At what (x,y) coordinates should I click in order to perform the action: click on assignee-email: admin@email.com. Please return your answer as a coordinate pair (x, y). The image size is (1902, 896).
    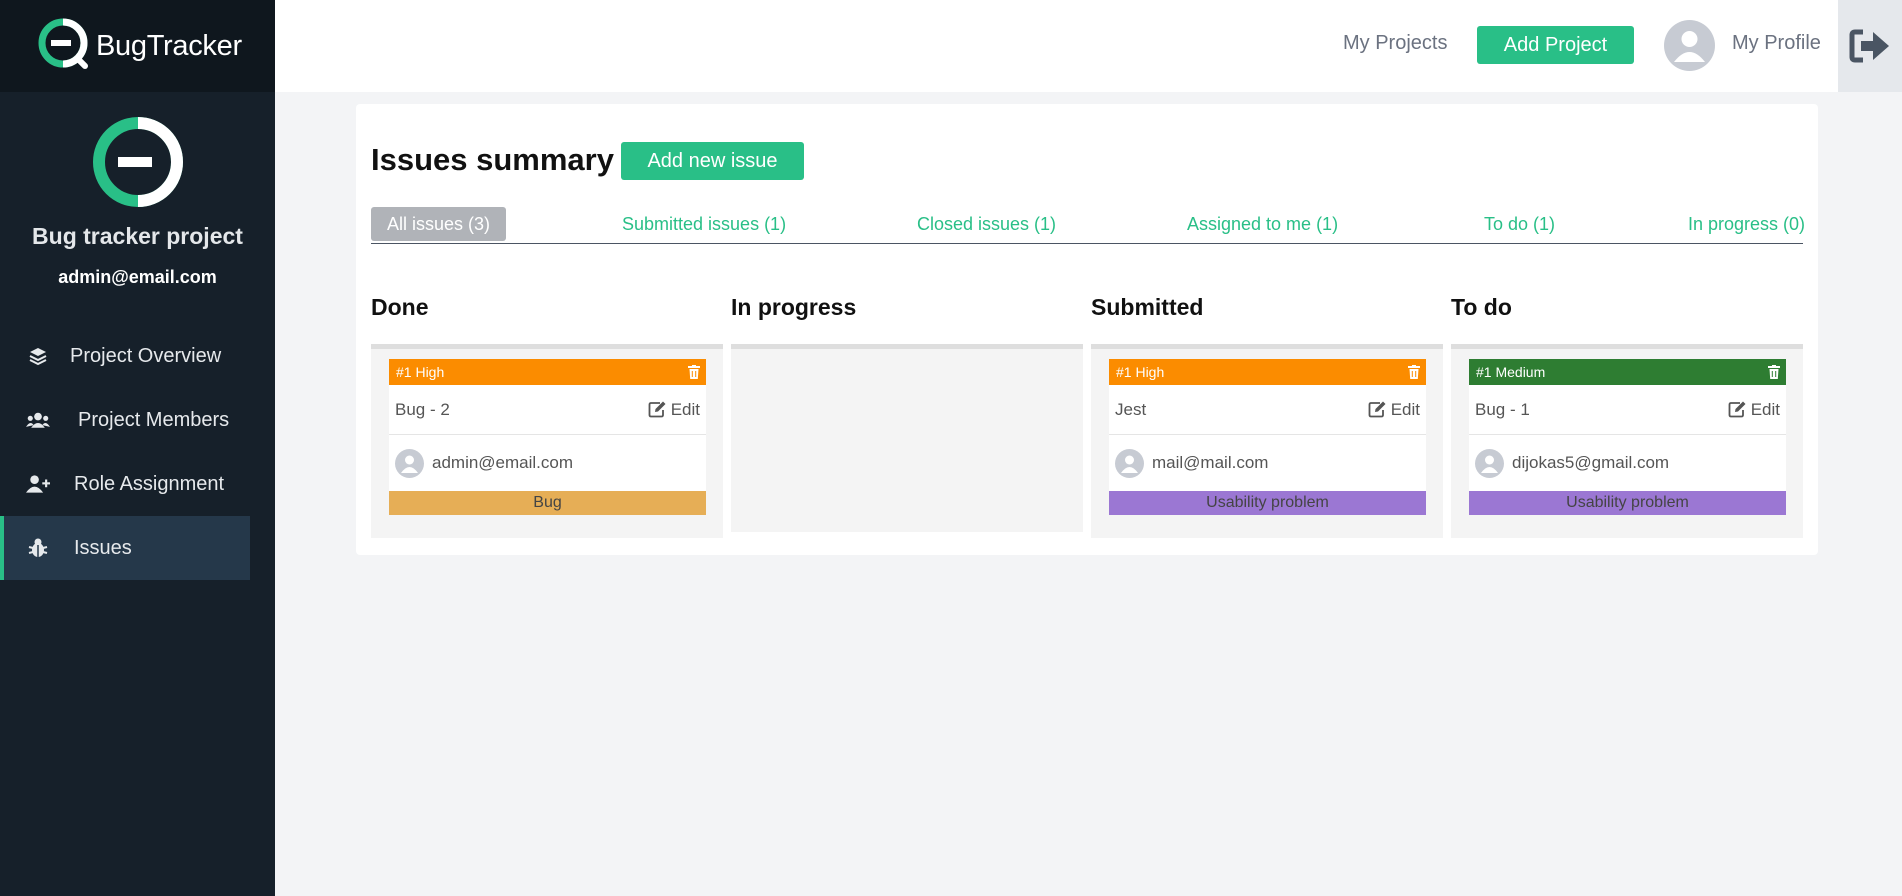
    Looking at the image, I should click on (503, 462).